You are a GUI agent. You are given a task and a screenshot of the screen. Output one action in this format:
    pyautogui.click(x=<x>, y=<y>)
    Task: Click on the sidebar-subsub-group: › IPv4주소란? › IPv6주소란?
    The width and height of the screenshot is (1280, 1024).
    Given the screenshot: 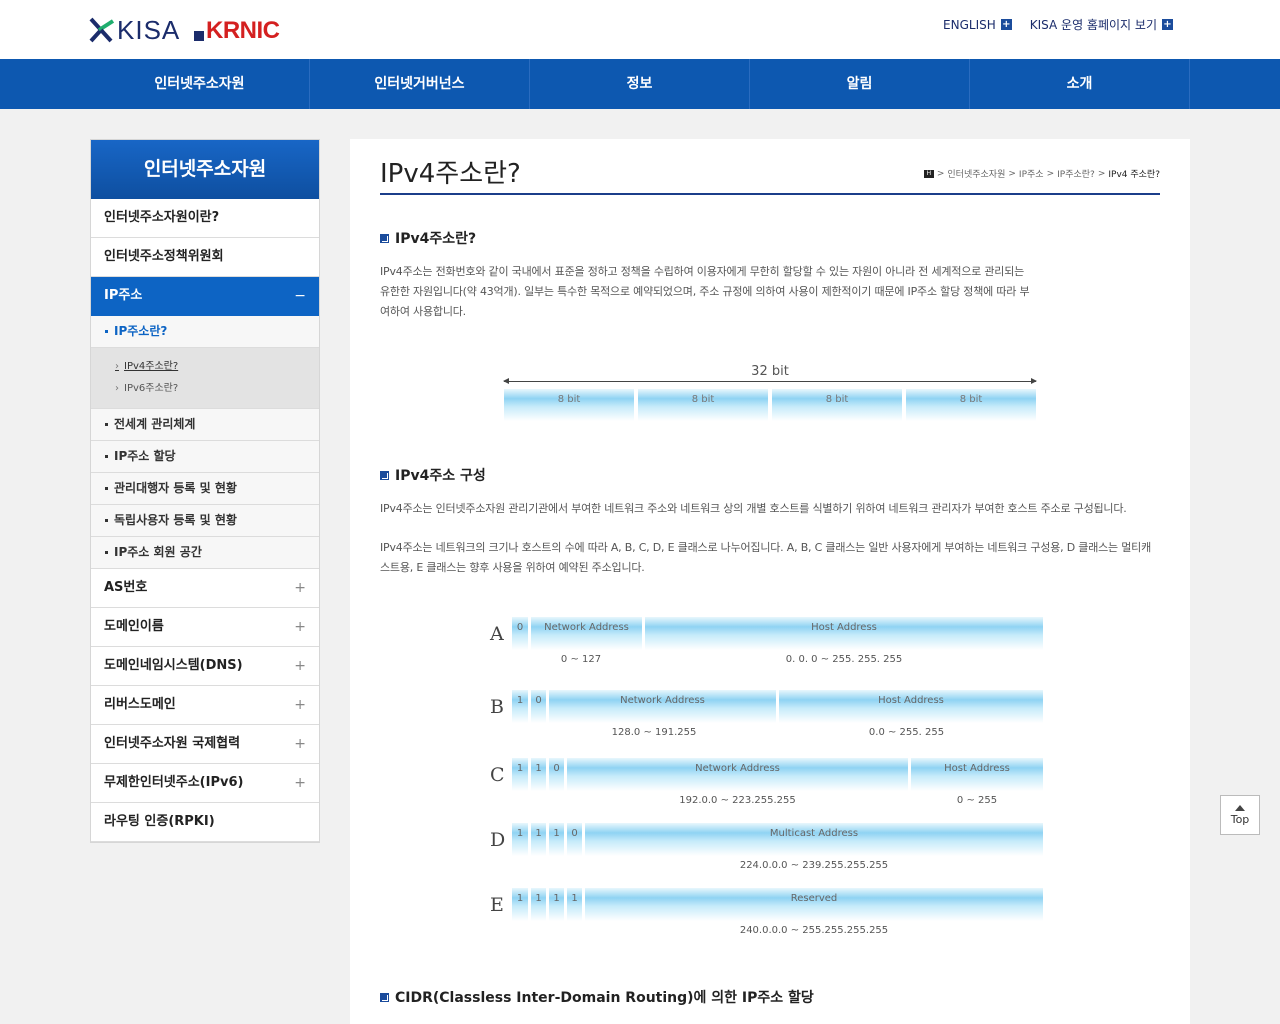 What is the action you would take?
    pyautogui.click(x=205, y=378)
    